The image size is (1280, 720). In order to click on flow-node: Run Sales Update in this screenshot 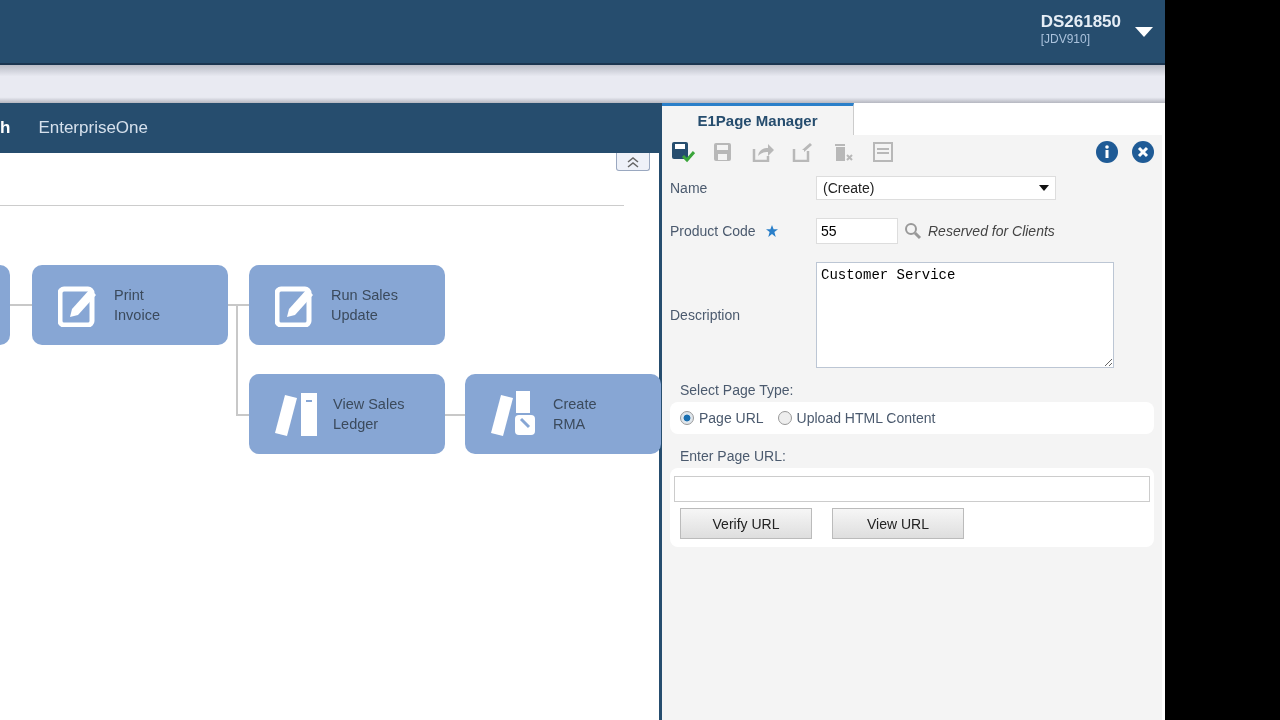, I will do `click(347, 305)`.